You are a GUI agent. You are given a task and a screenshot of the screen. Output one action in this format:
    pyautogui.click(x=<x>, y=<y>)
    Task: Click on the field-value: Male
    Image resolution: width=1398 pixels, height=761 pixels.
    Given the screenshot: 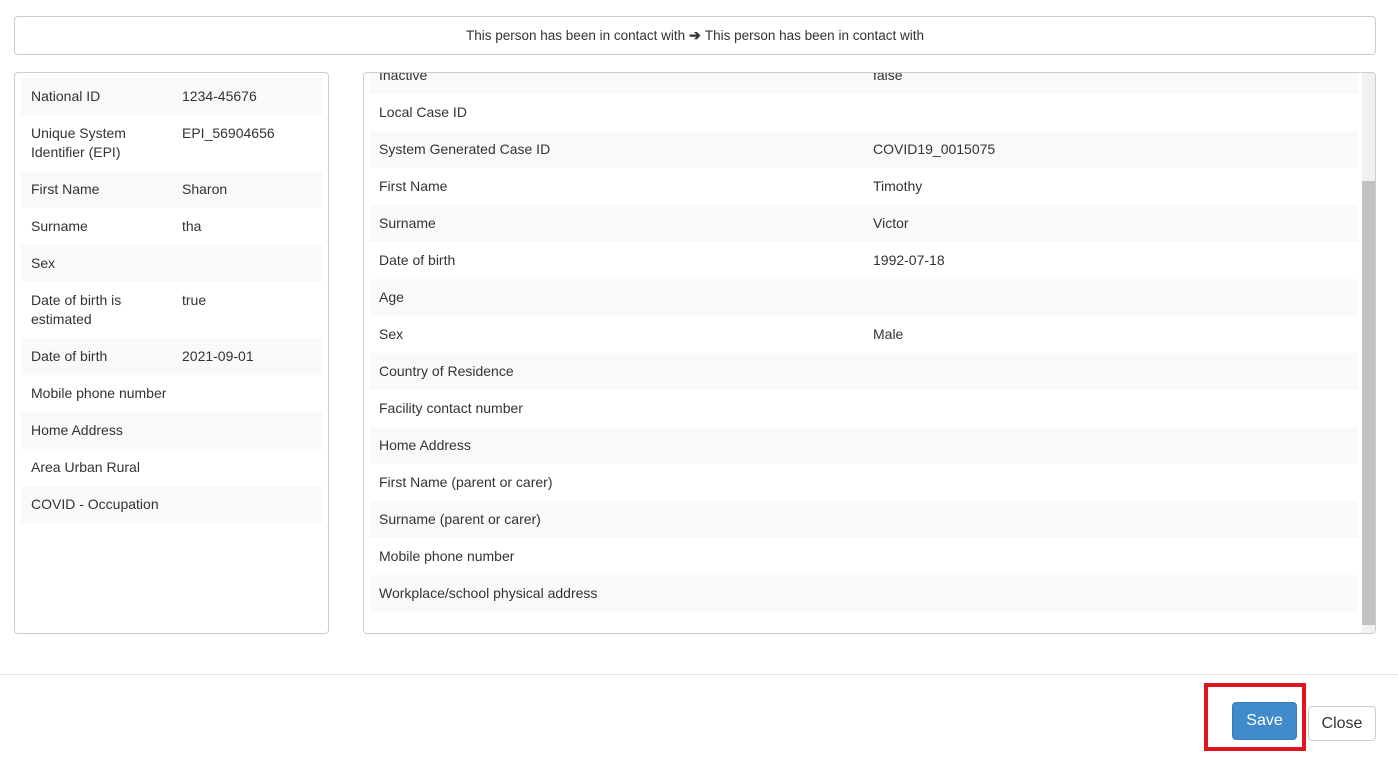 What is the action you would take?
    pyautogui.click(x=888, y=334)
    